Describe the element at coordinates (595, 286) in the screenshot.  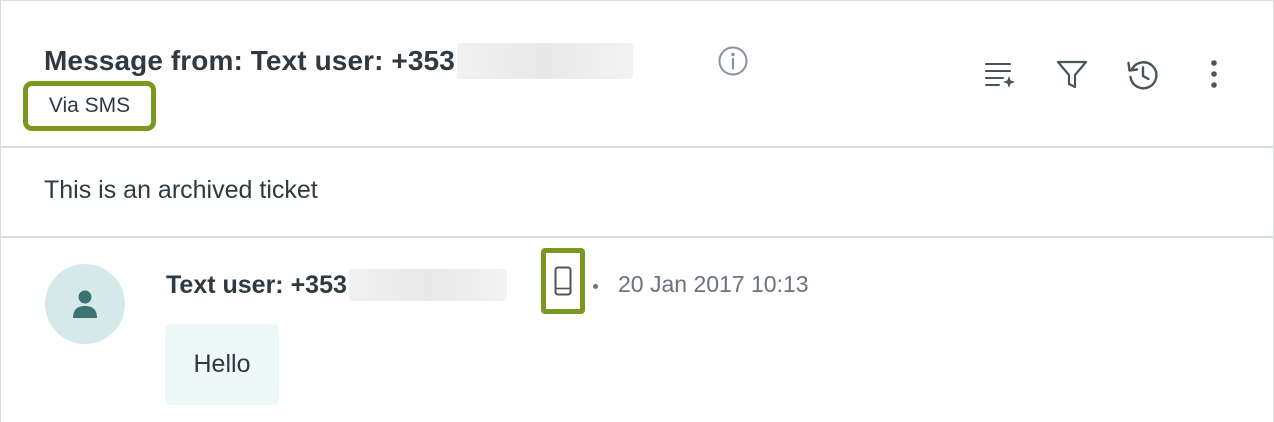
I see `separator-dot` at that location.